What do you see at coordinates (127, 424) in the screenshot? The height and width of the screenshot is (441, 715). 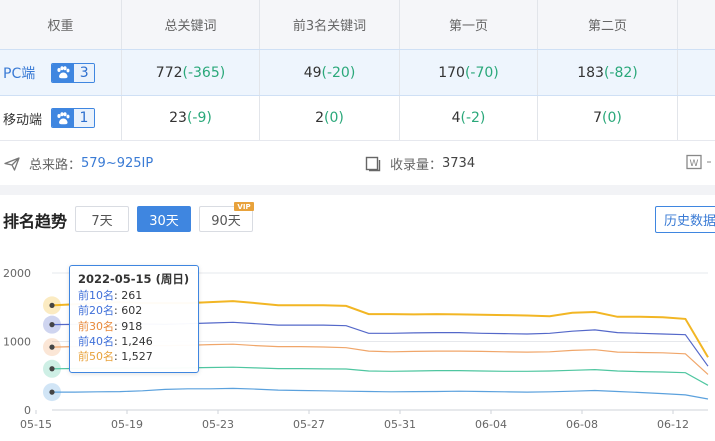 I see `x-tick-label: 05-19` at bounding box center [127, 424].